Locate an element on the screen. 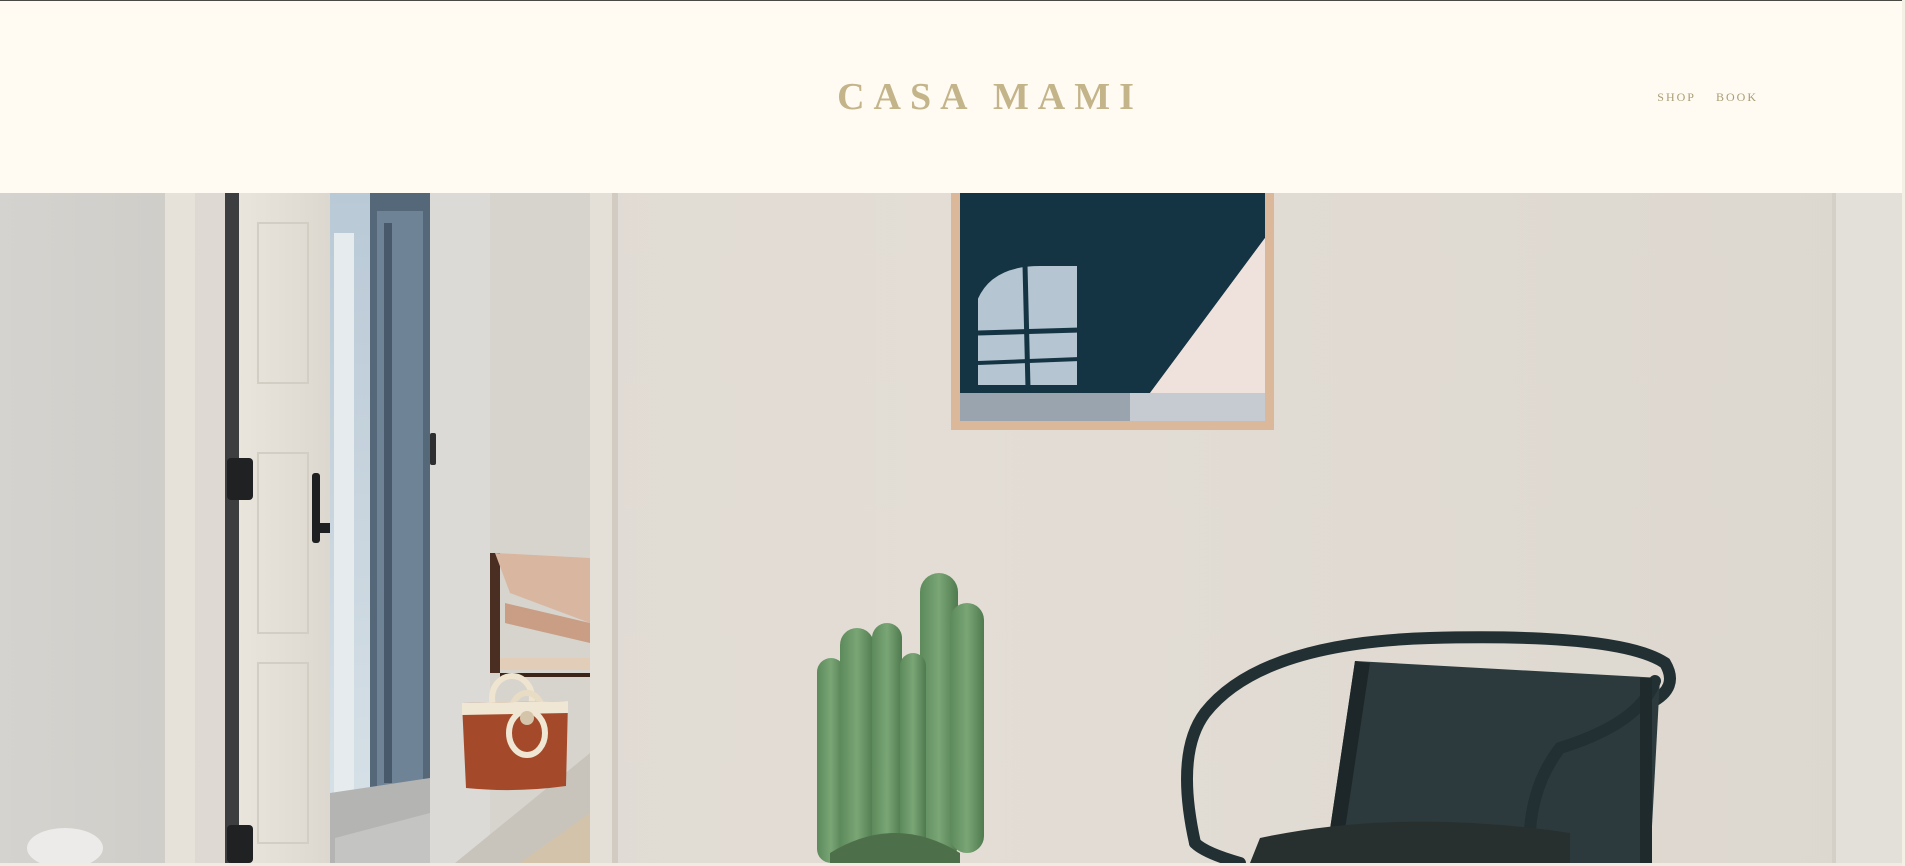 This screenshot has height=866, width=1905. site-logo: CASA MAMI is located at coordinates (952, 97).